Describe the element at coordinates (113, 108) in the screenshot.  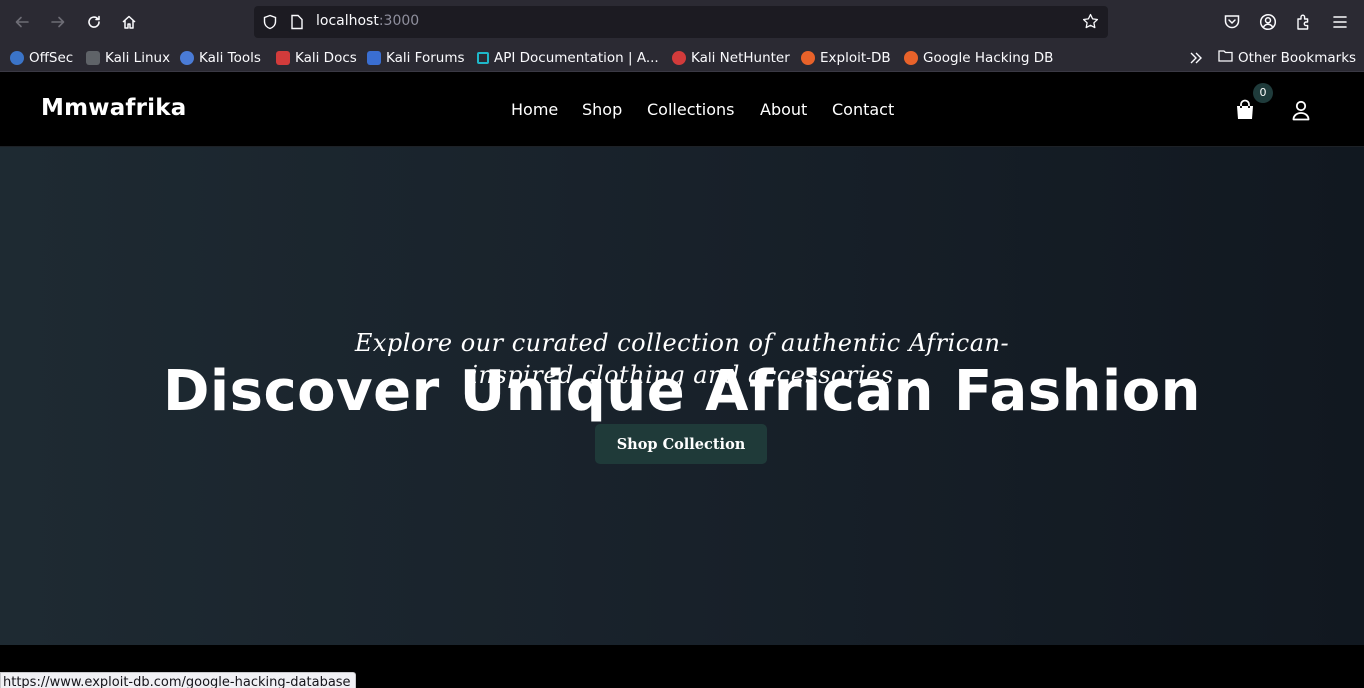
I see `brand-logo: Mmwafrika` at that location.